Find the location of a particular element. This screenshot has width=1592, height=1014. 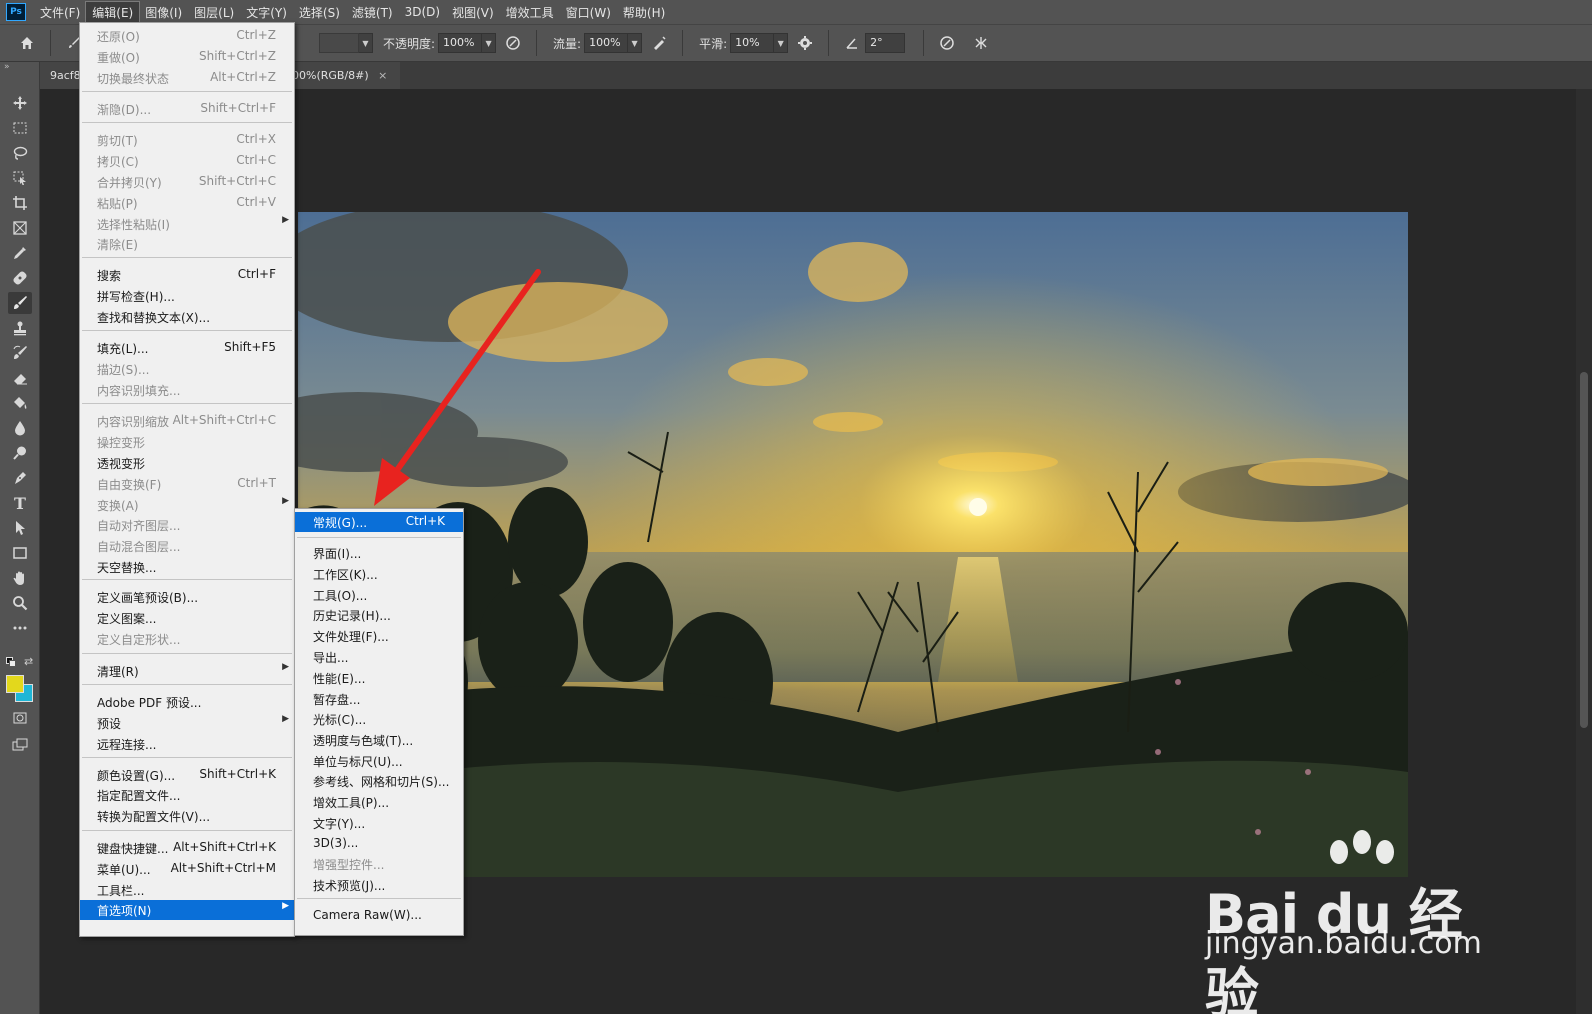

close-icon: × is located at coordinates (382, 75).